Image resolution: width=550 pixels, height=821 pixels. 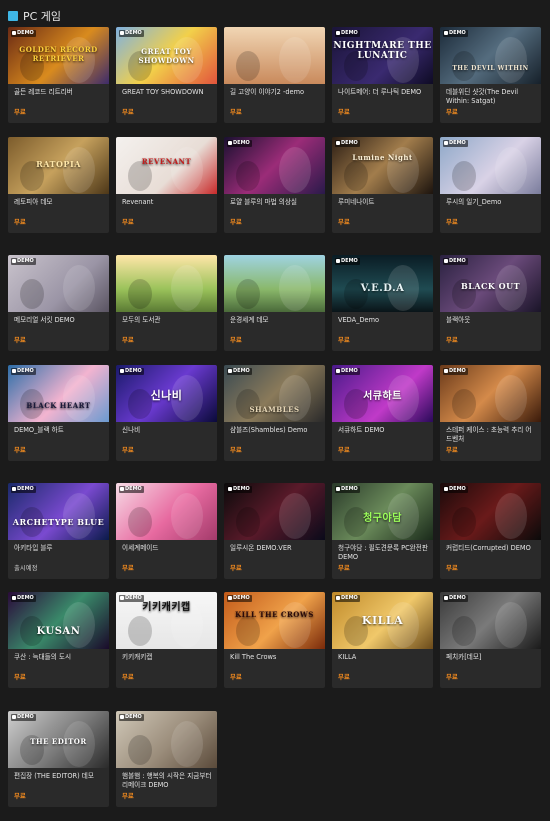 What do you see at coordinates (59, 430) in the screenshot?
I see `game-title: DEMO_블랙 하트` at bounding box center [59, 430].